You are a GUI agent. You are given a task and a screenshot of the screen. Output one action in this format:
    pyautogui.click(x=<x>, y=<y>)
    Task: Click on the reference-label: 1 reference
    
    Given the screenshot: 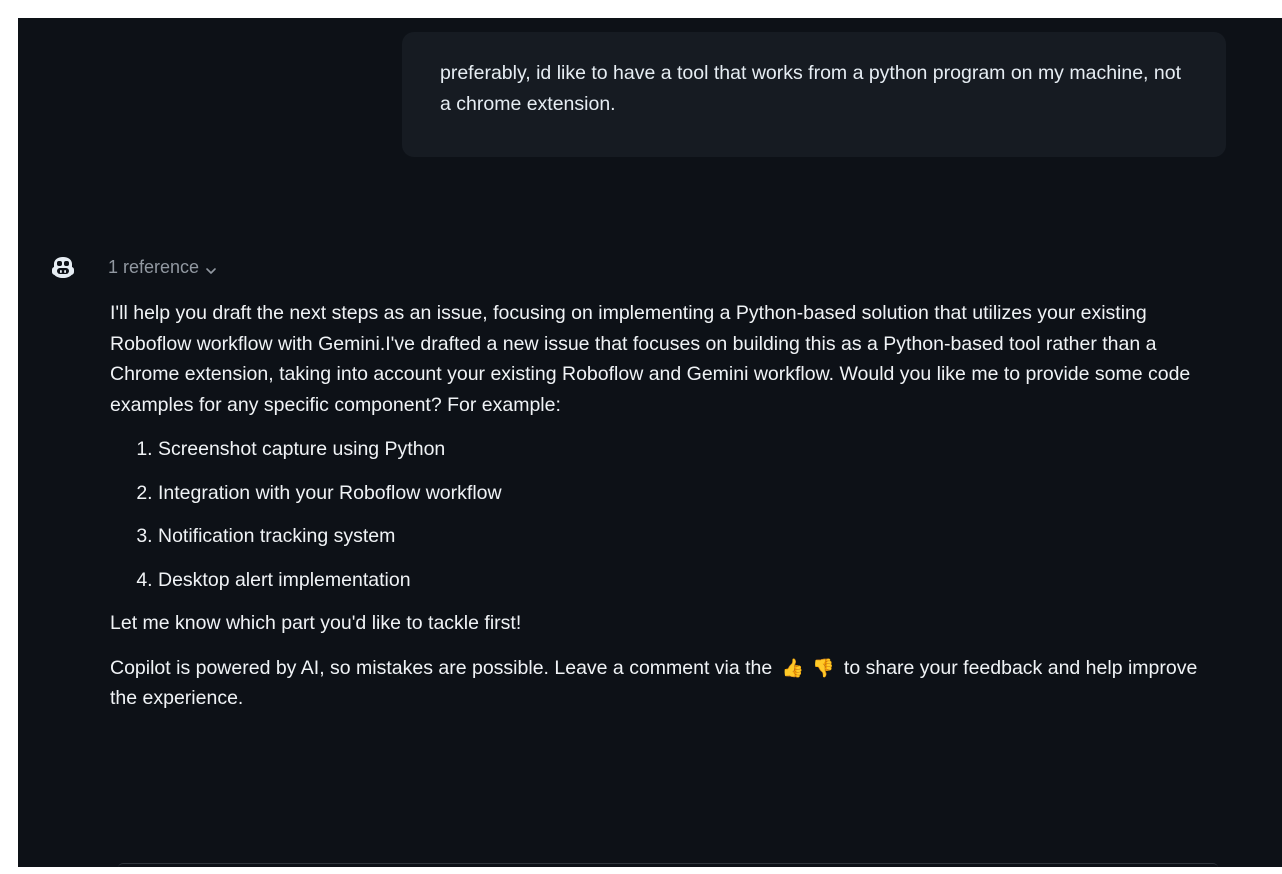 What is the action you would take?
    pyautogui.click(x=154, y=266)
    